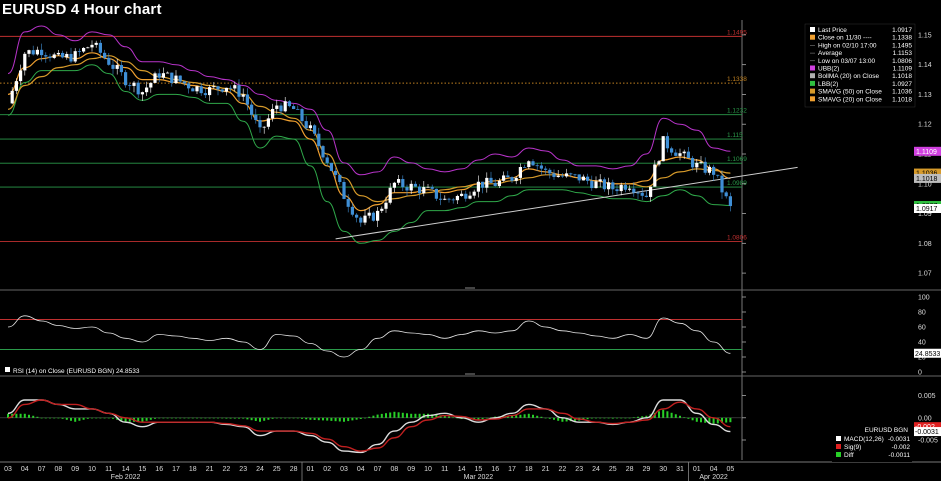  Describe the element at coordinates (126, 469) in the screenshot. I see `x-day-label: 14` at that location.